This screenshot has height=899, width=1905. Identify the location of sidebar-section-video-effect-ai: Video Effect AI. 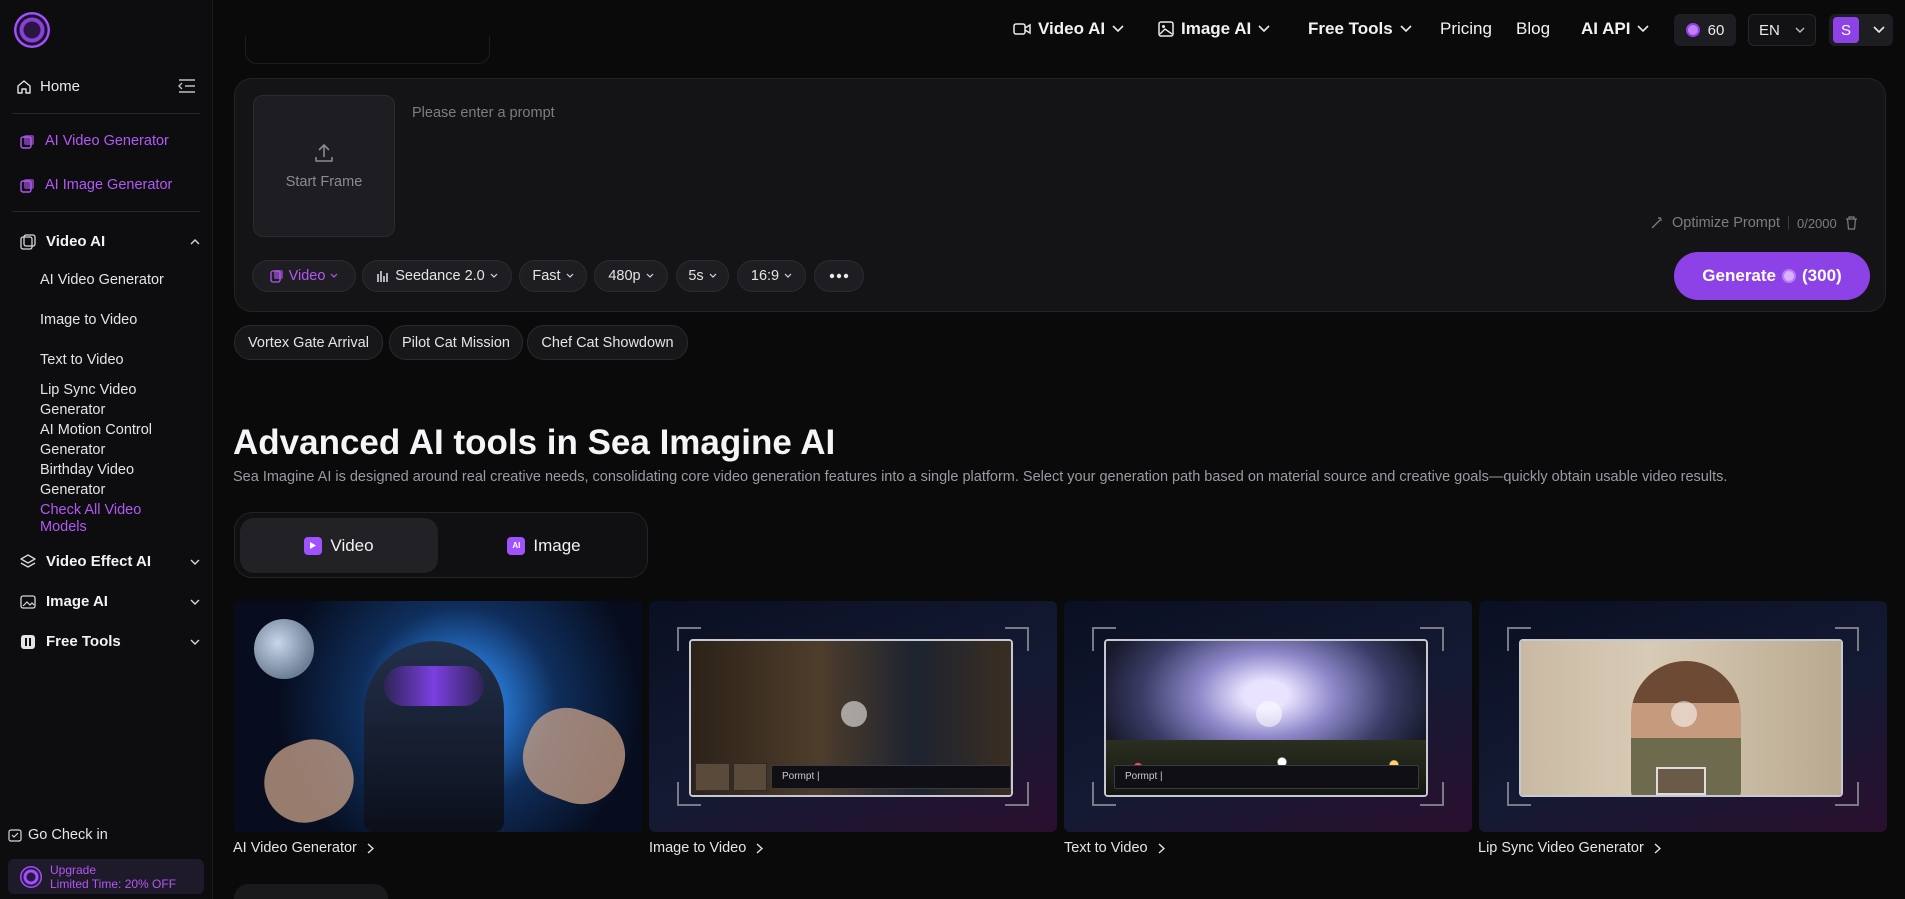
(110, 561).